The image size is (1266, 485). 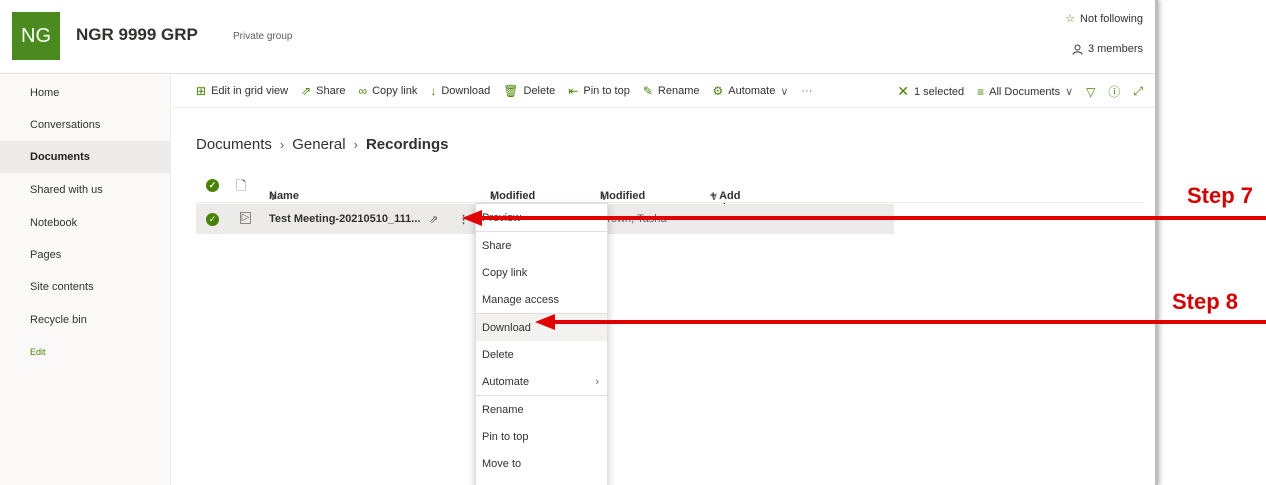 What do you see at coordinates (939, 91) in the screenshot?
I see `selected-count: 1 selected` at bounding box center [939, 91].